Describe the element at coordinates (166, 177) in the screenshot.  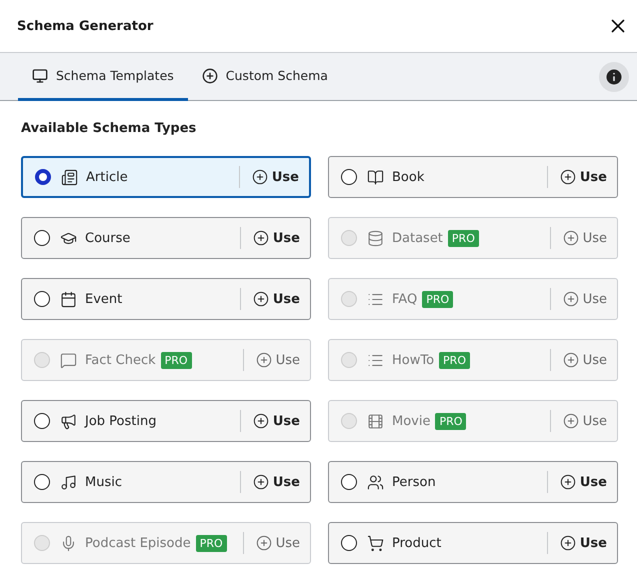
I see `schema-card: Article Use` at that location.